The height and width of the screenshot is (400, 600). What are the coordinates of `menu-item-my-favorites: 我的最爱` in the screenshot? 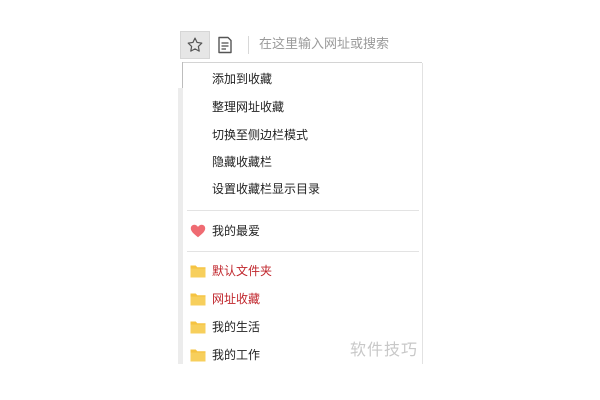 It's located at (302, 231).